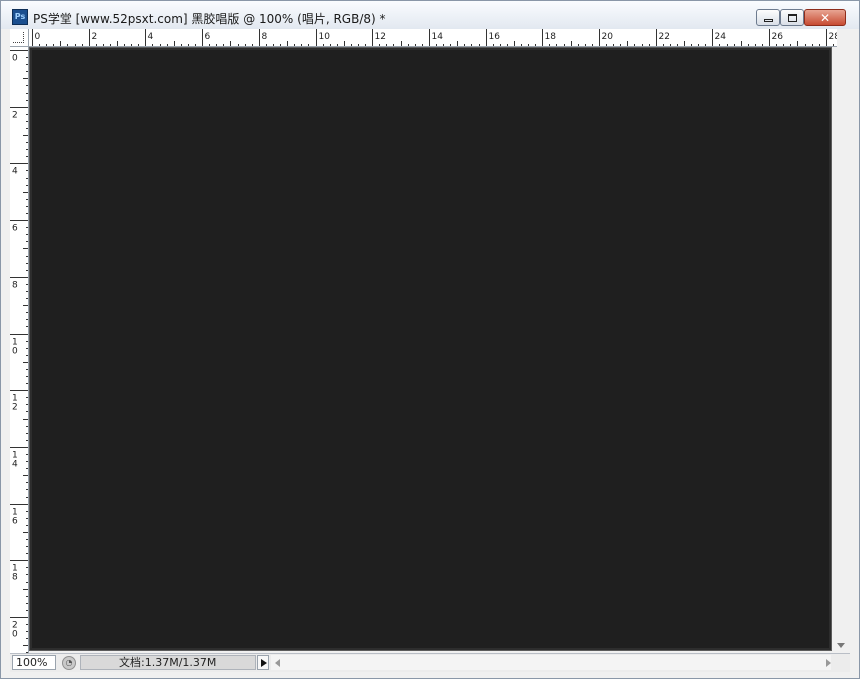 The height and width of the screenshot is (679, 860). What do you see at coordinates (208, 37) in the screenshot?
I see `horizontal-ruler-label: 6` at bounding box center [208, 37].